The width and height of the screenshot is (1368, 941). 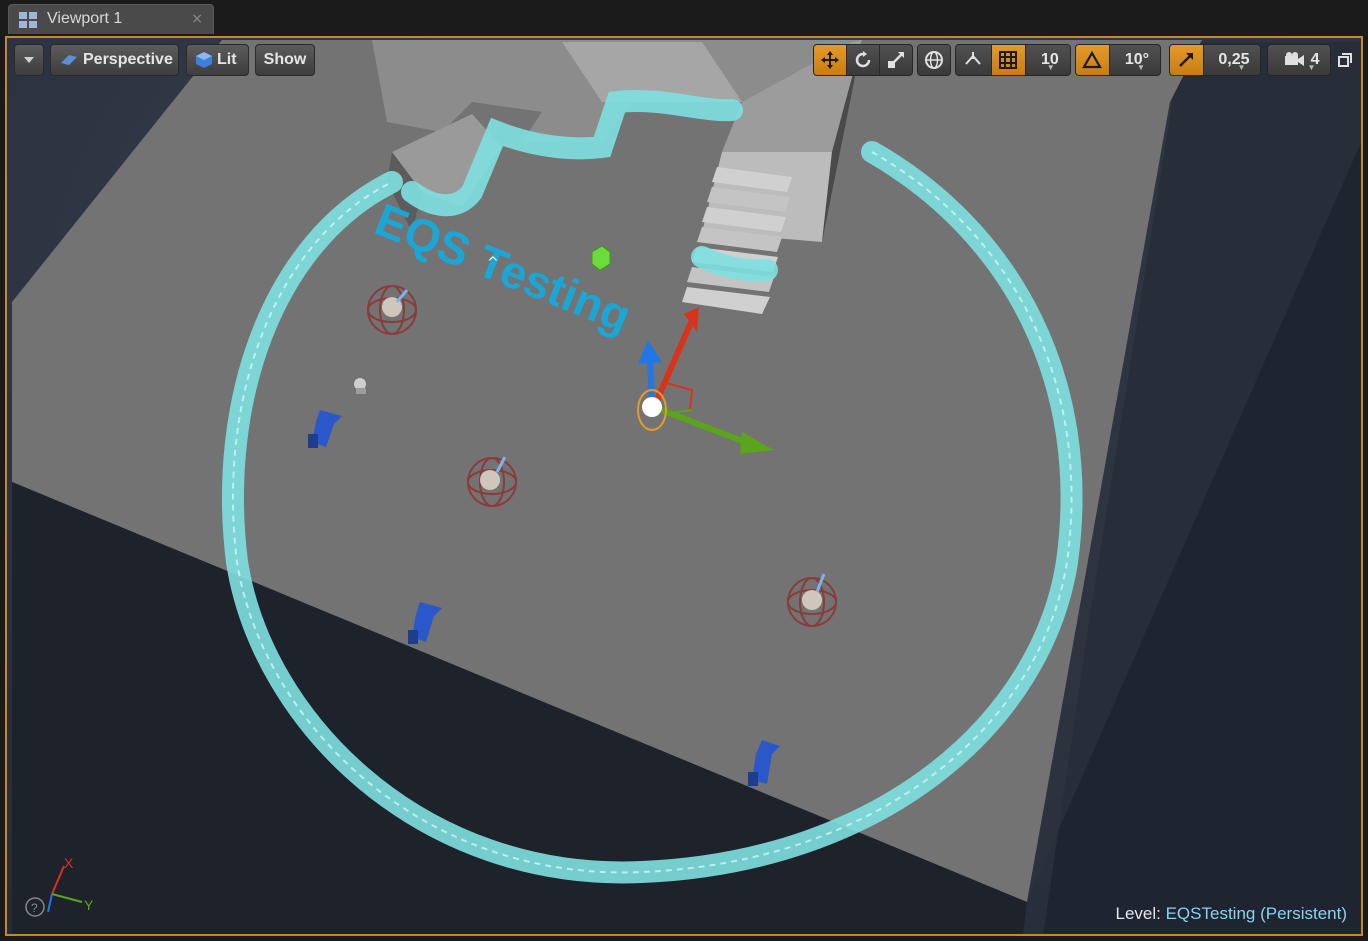 I want to click on lit-cube-icon, so click(x=204, y=60).